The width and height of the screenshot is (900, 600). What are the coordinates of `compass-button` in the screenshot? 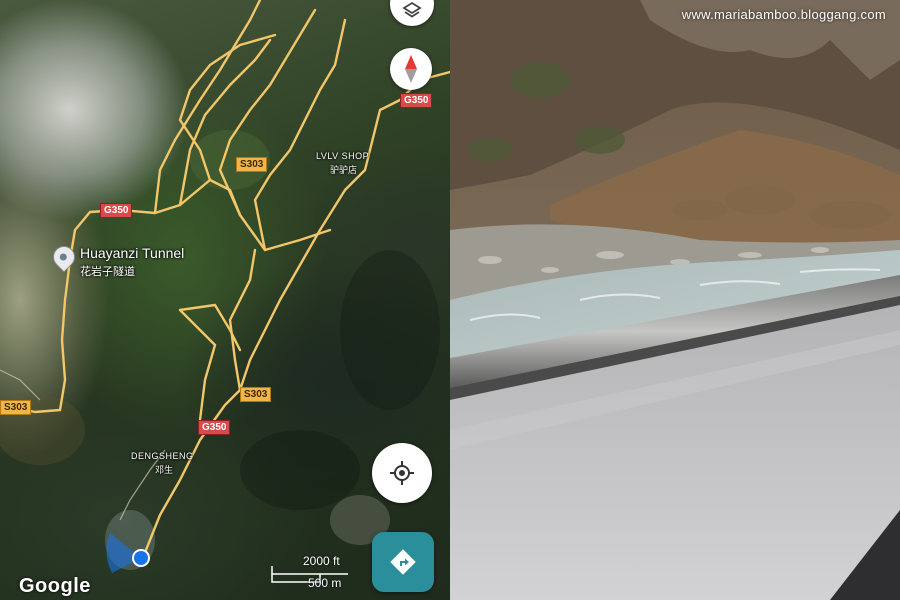 It's located at (411, 69).